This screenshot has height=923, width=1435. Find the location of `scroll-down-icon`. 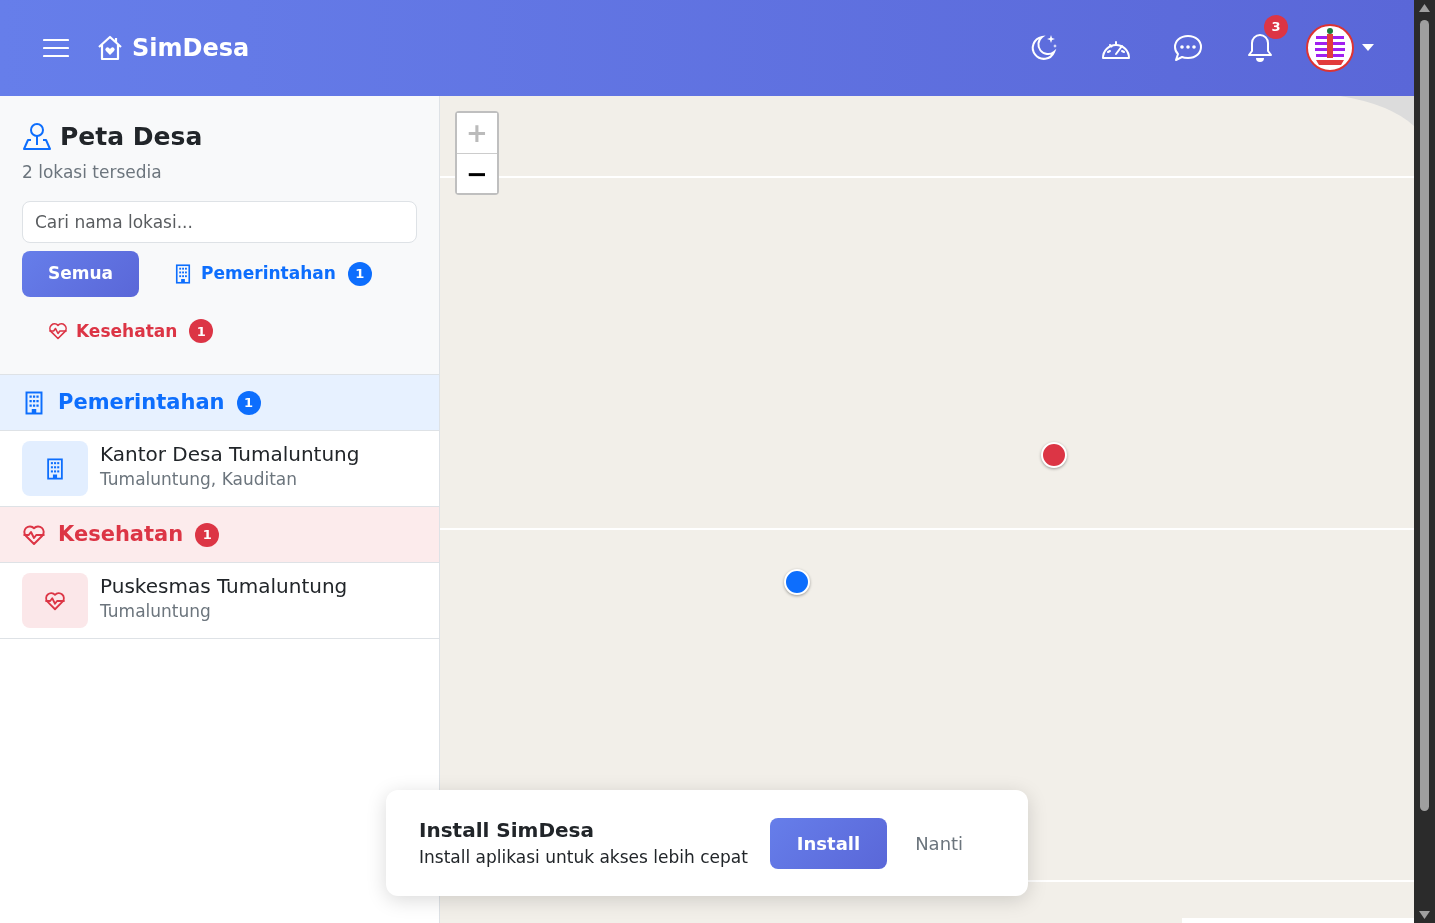

scroll-down-icon is located at coordinates (1424, 915).